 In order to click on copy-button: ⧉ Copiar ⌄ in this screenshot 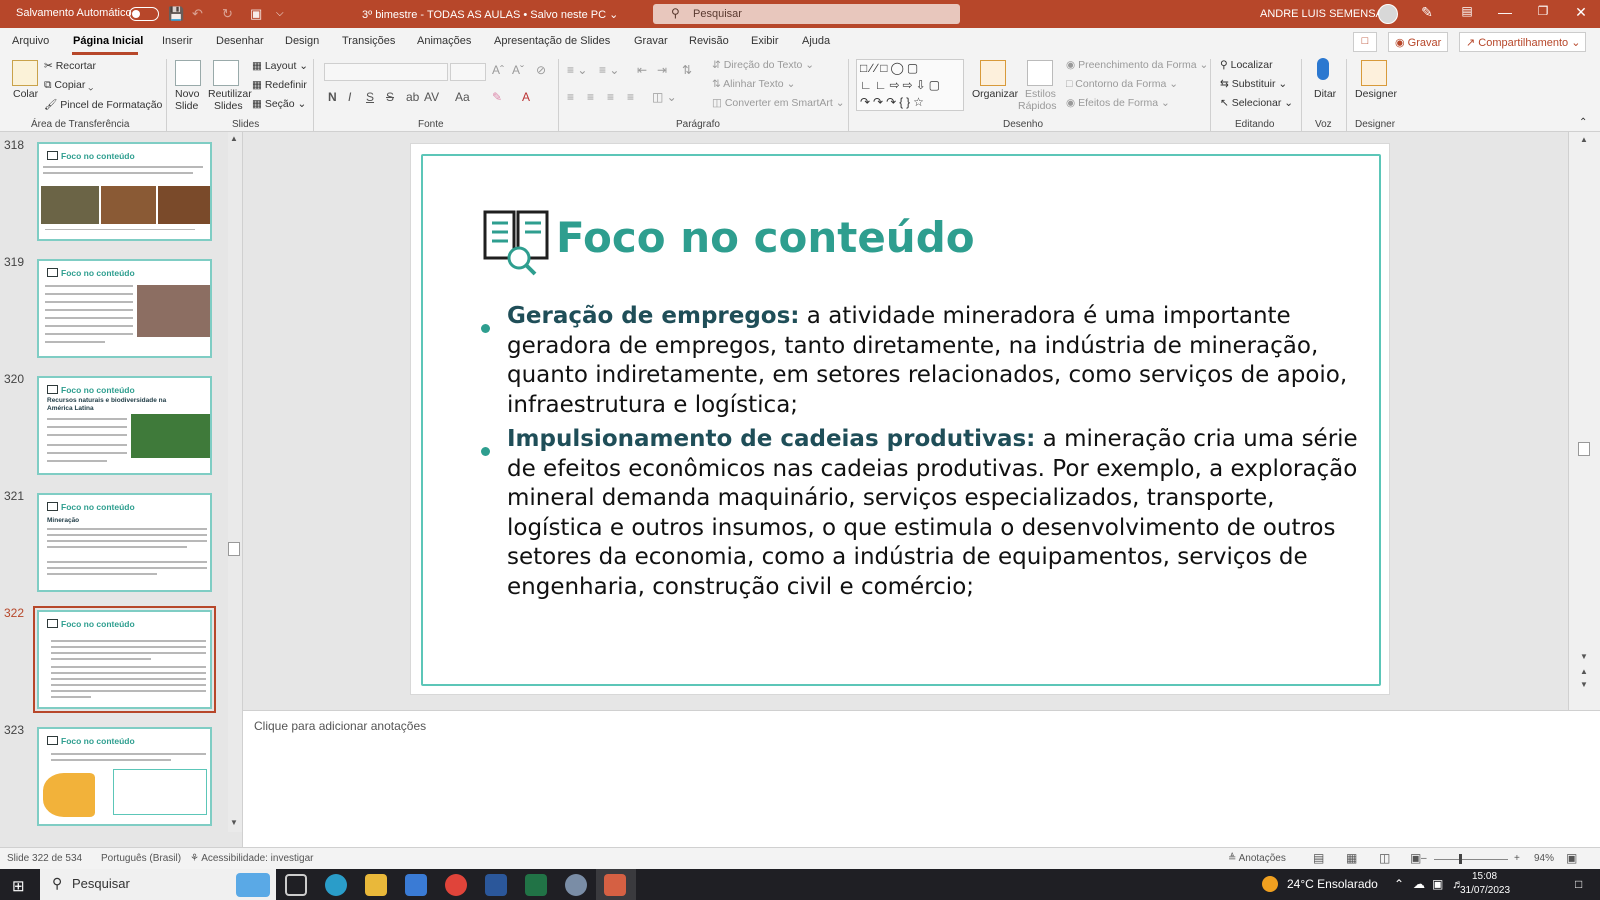, I will do `click(68, 85)`.